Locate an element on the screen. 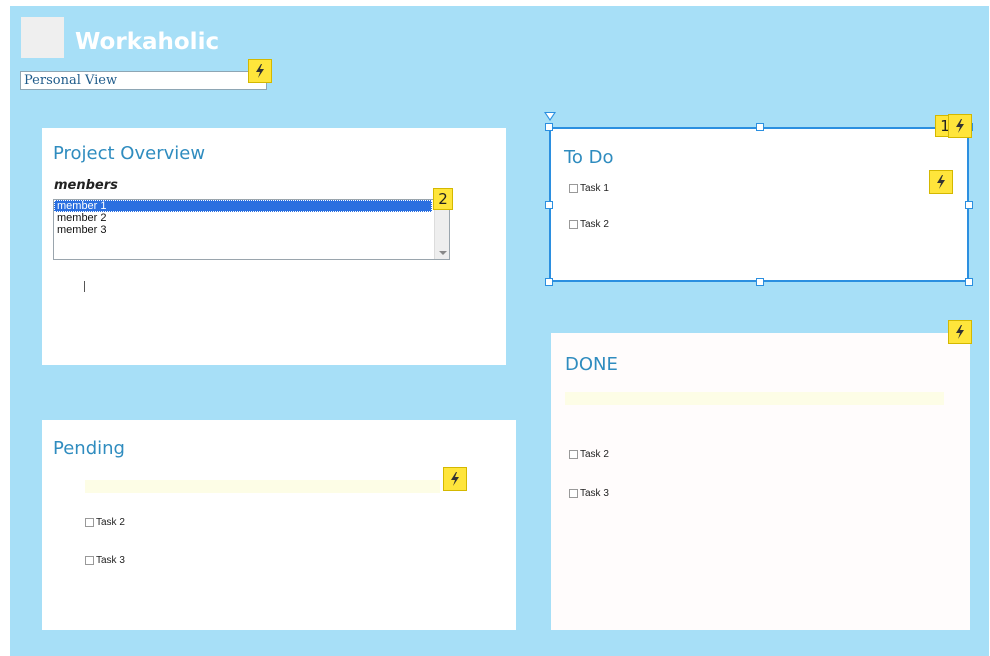  member-option: member 3 is located at coordinates (243, 230).